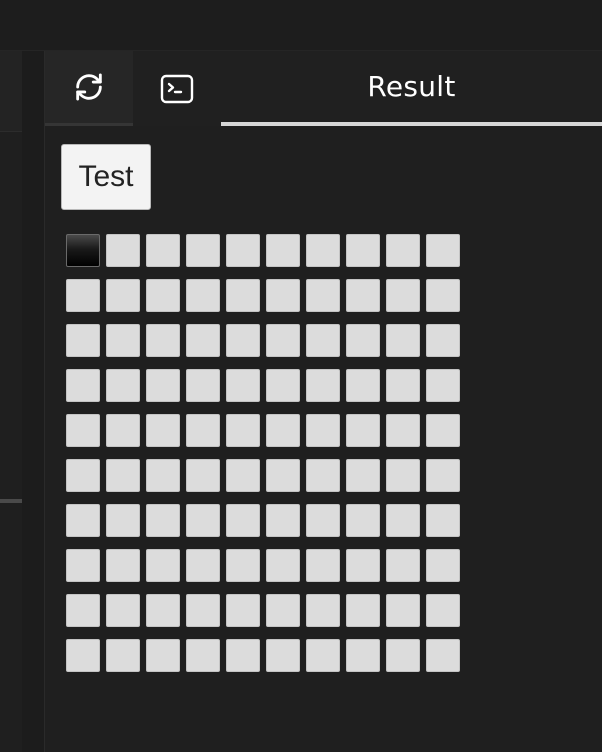 The height and width of the screenshot is (752, 602). Describe the element at coordinates (83, 250) in the screenshot. I see `grid-cell-active` at that location.